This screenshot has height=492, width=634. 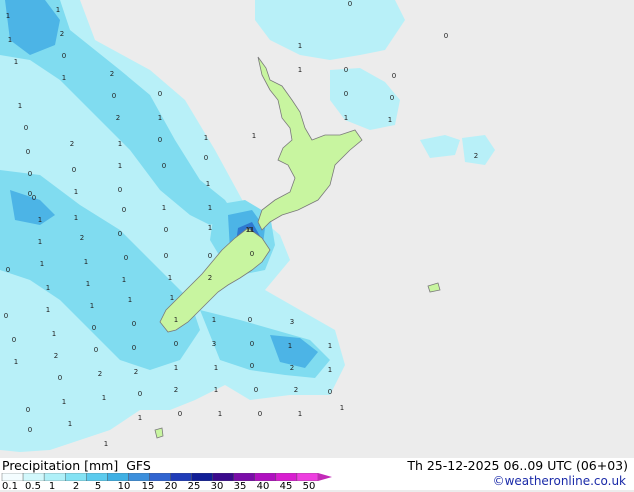 I want to click on legend-color-bar, so click(x=166, y=477).